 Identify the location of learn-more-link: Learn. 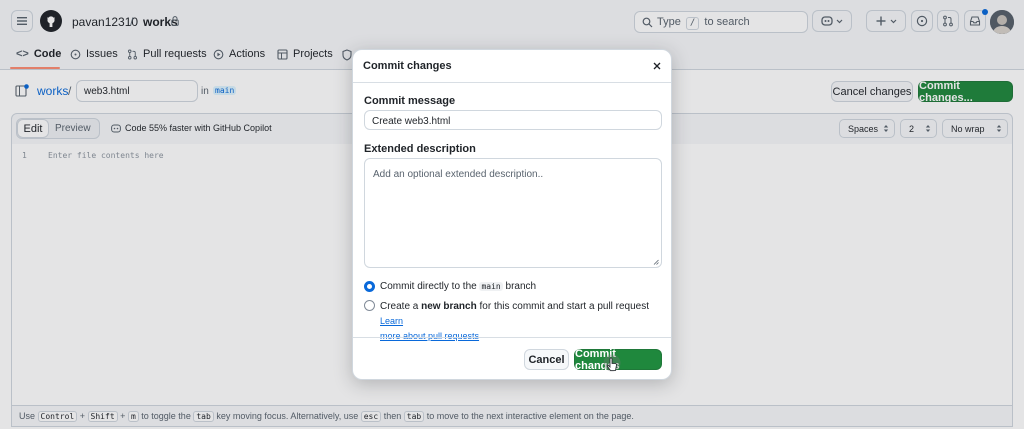
(391, 321).